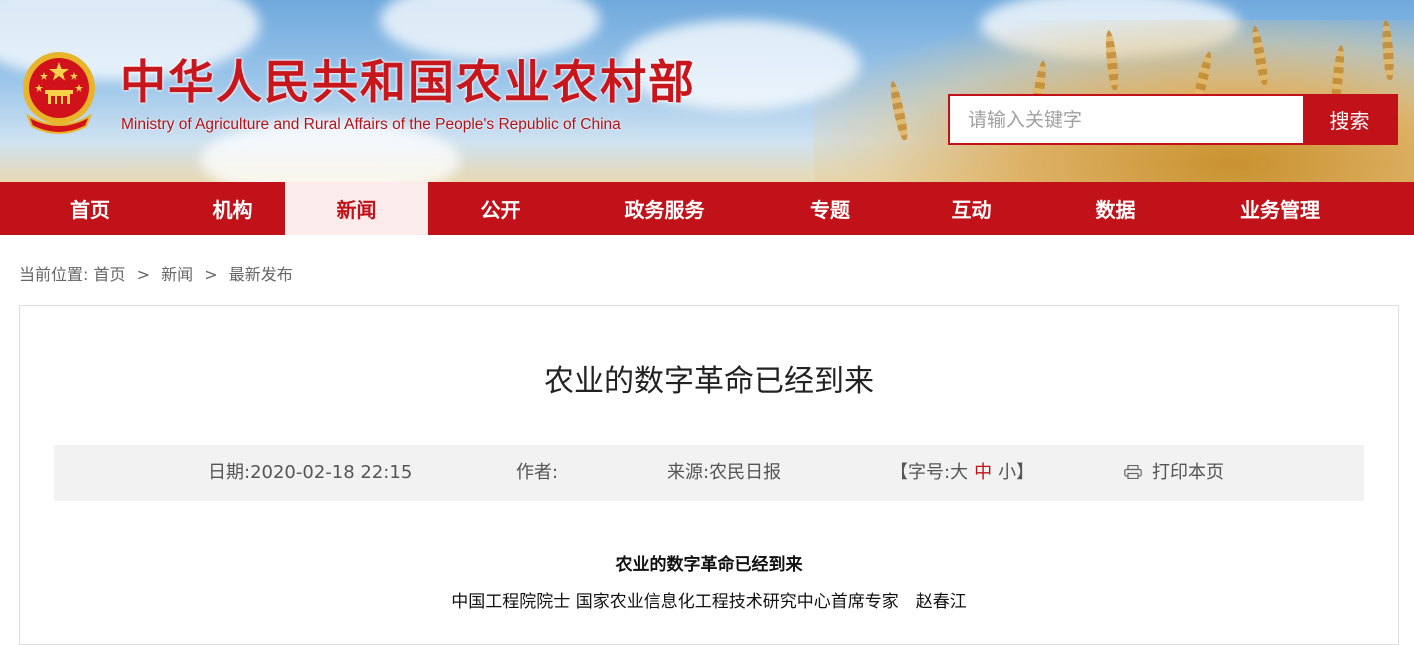 The height and width of the screenshot is (645, 1414). I want to click on nav-item-interaction: 互动, so click(971, 208).